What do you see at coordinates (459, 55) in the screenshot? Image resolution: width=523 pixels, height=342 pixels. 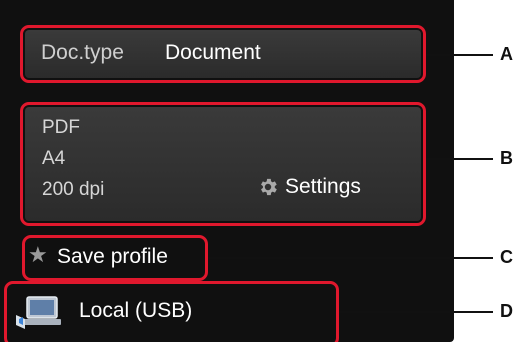 I see `callout-line-a` at bounding box center [459, 55].